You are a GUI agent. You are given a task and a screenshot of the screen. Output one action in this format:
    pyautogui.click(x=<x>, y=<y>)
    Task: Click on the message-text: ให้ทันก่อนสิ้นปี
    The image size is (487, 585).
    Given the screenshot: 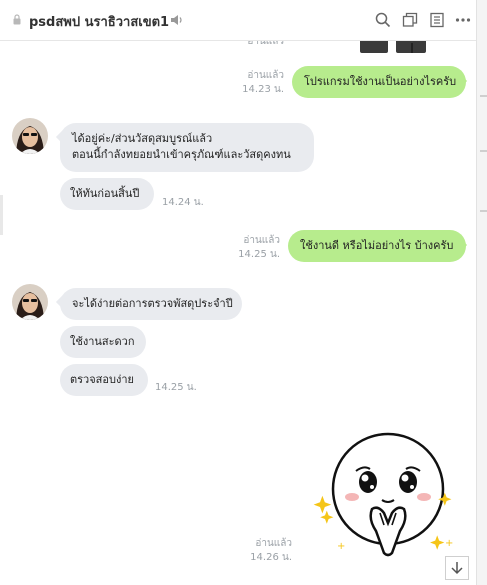 What is the action you would take?
    pyautogui.click(x=105, y=193)
    